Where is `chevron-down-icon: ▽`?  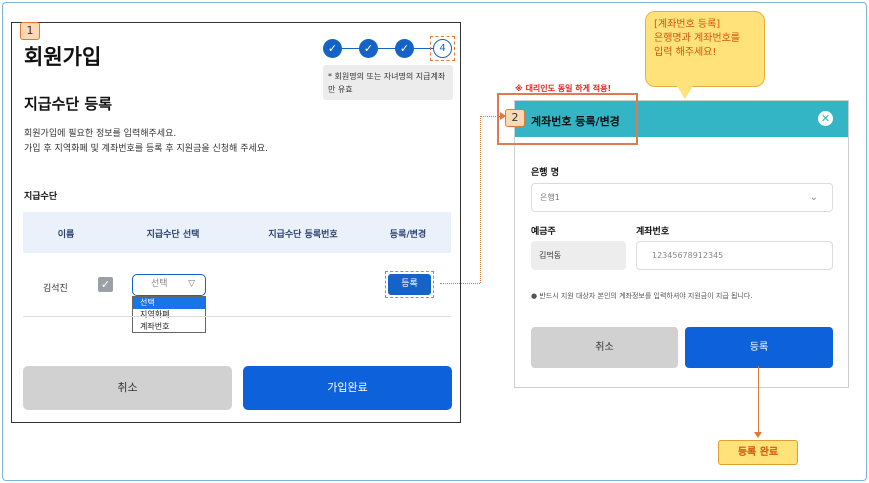
chevron-down-icon: ▽ is located at coordinates (191, 284).